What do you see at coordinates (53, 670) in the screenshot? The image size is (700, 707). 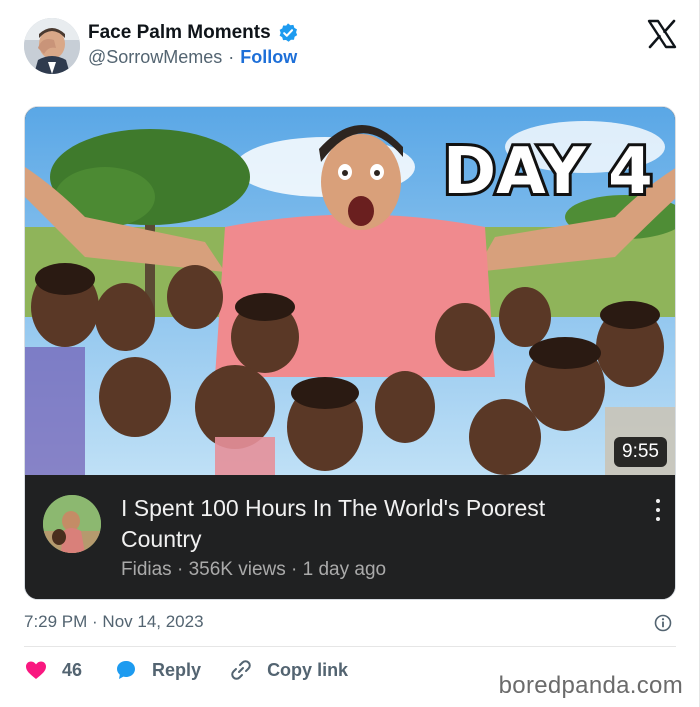 I see `like-button: 46` at bounding box center [53, 670].